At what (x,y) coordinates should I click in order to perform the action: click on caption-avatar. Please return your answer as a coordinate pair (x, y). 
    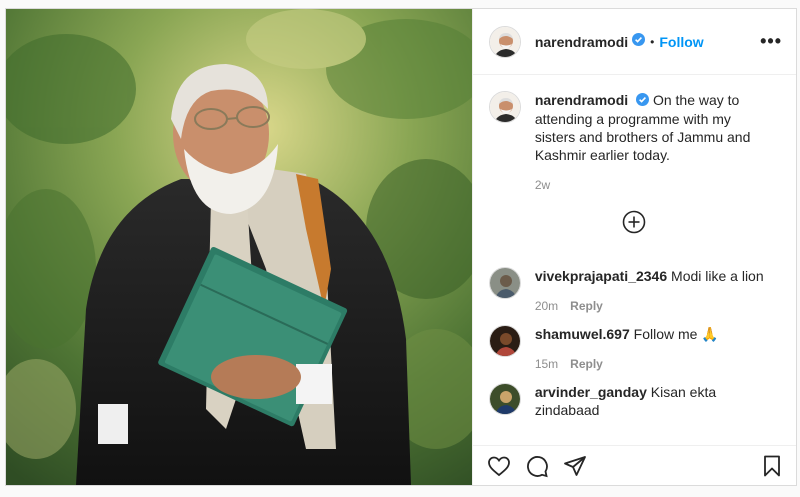
    Looking at the image, I should click on (504, 107).